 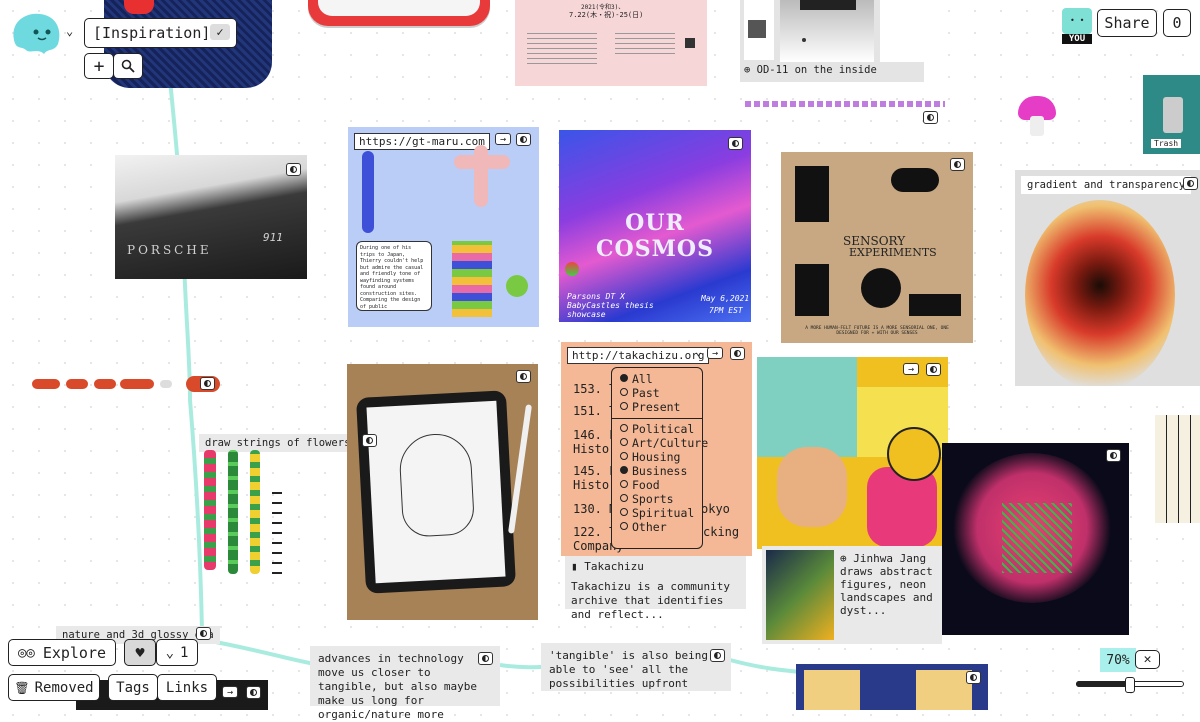 What do you see at coordinates (293, 169) in the screenshot?
I see `theme-toggle-porsche` at bounding box center [293, 169].